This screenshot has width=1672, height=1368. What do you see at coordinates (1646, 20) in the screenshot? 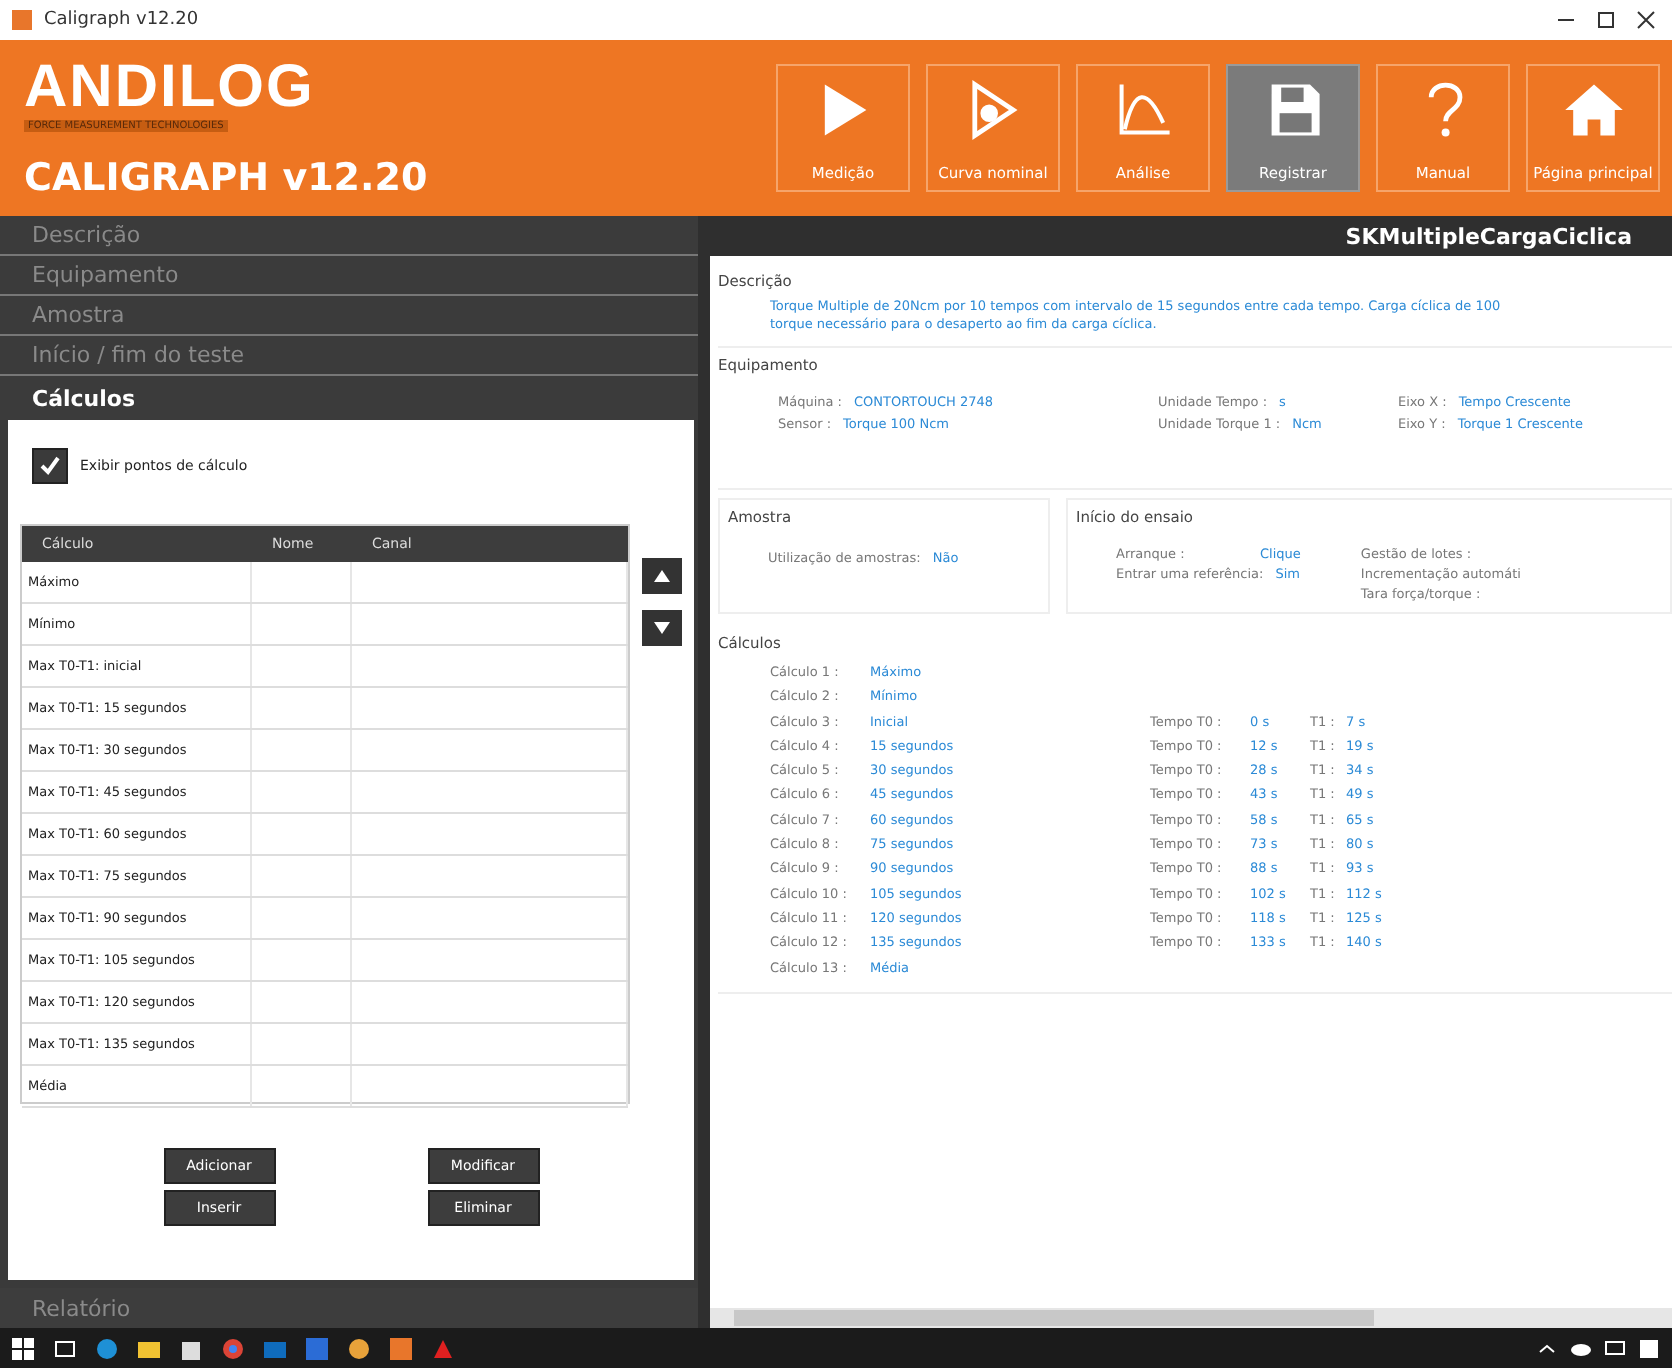
I see `close-icon` at bounding box center [1646, 20].